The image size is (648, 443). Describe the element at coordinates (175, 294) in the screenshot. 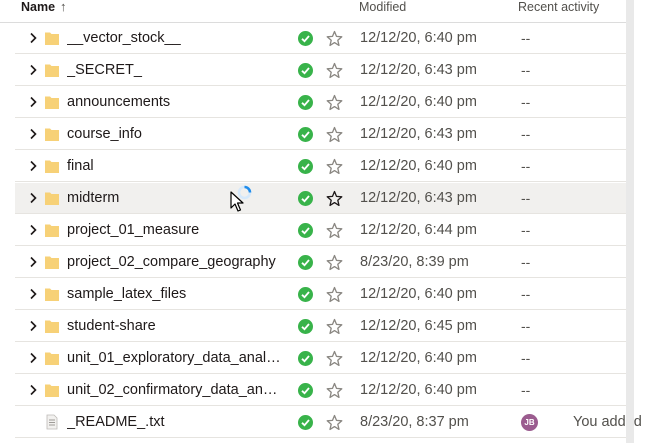

I see `item-name-link: sample_latex_files` at that location.